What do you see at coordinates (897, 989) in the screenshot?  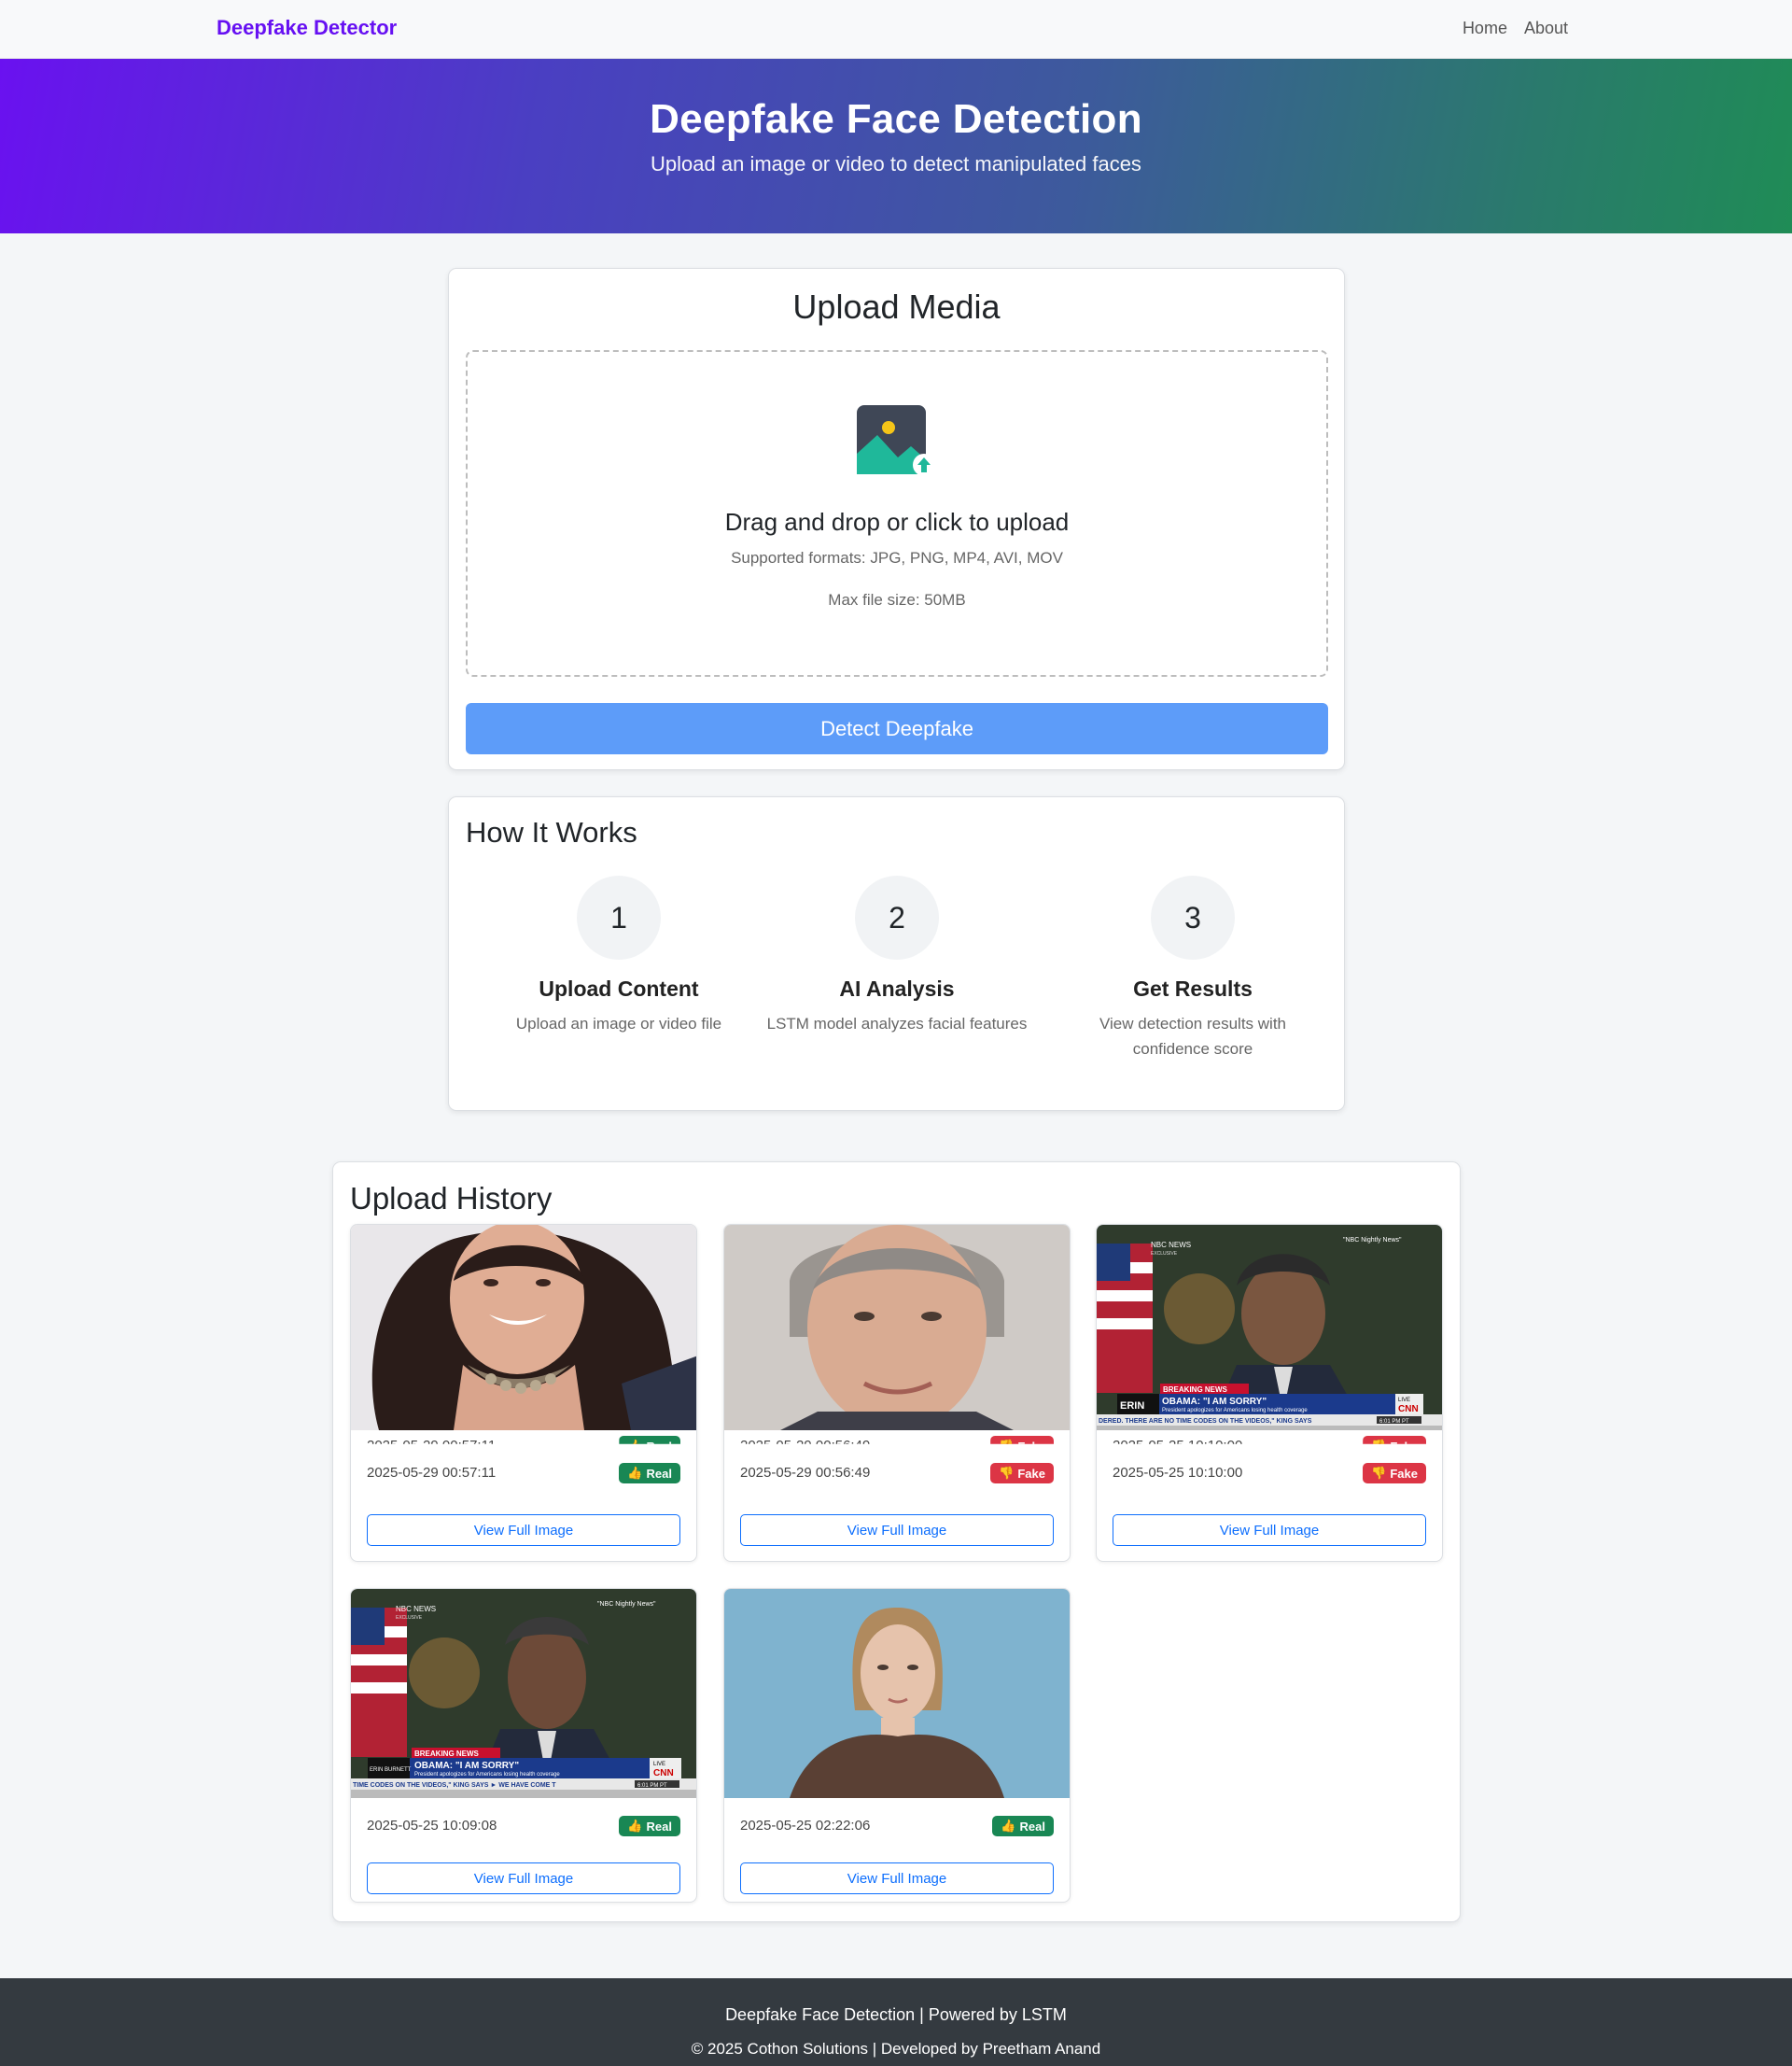 I see `step-title: AI Analysis` at bounding box center [897, 989].